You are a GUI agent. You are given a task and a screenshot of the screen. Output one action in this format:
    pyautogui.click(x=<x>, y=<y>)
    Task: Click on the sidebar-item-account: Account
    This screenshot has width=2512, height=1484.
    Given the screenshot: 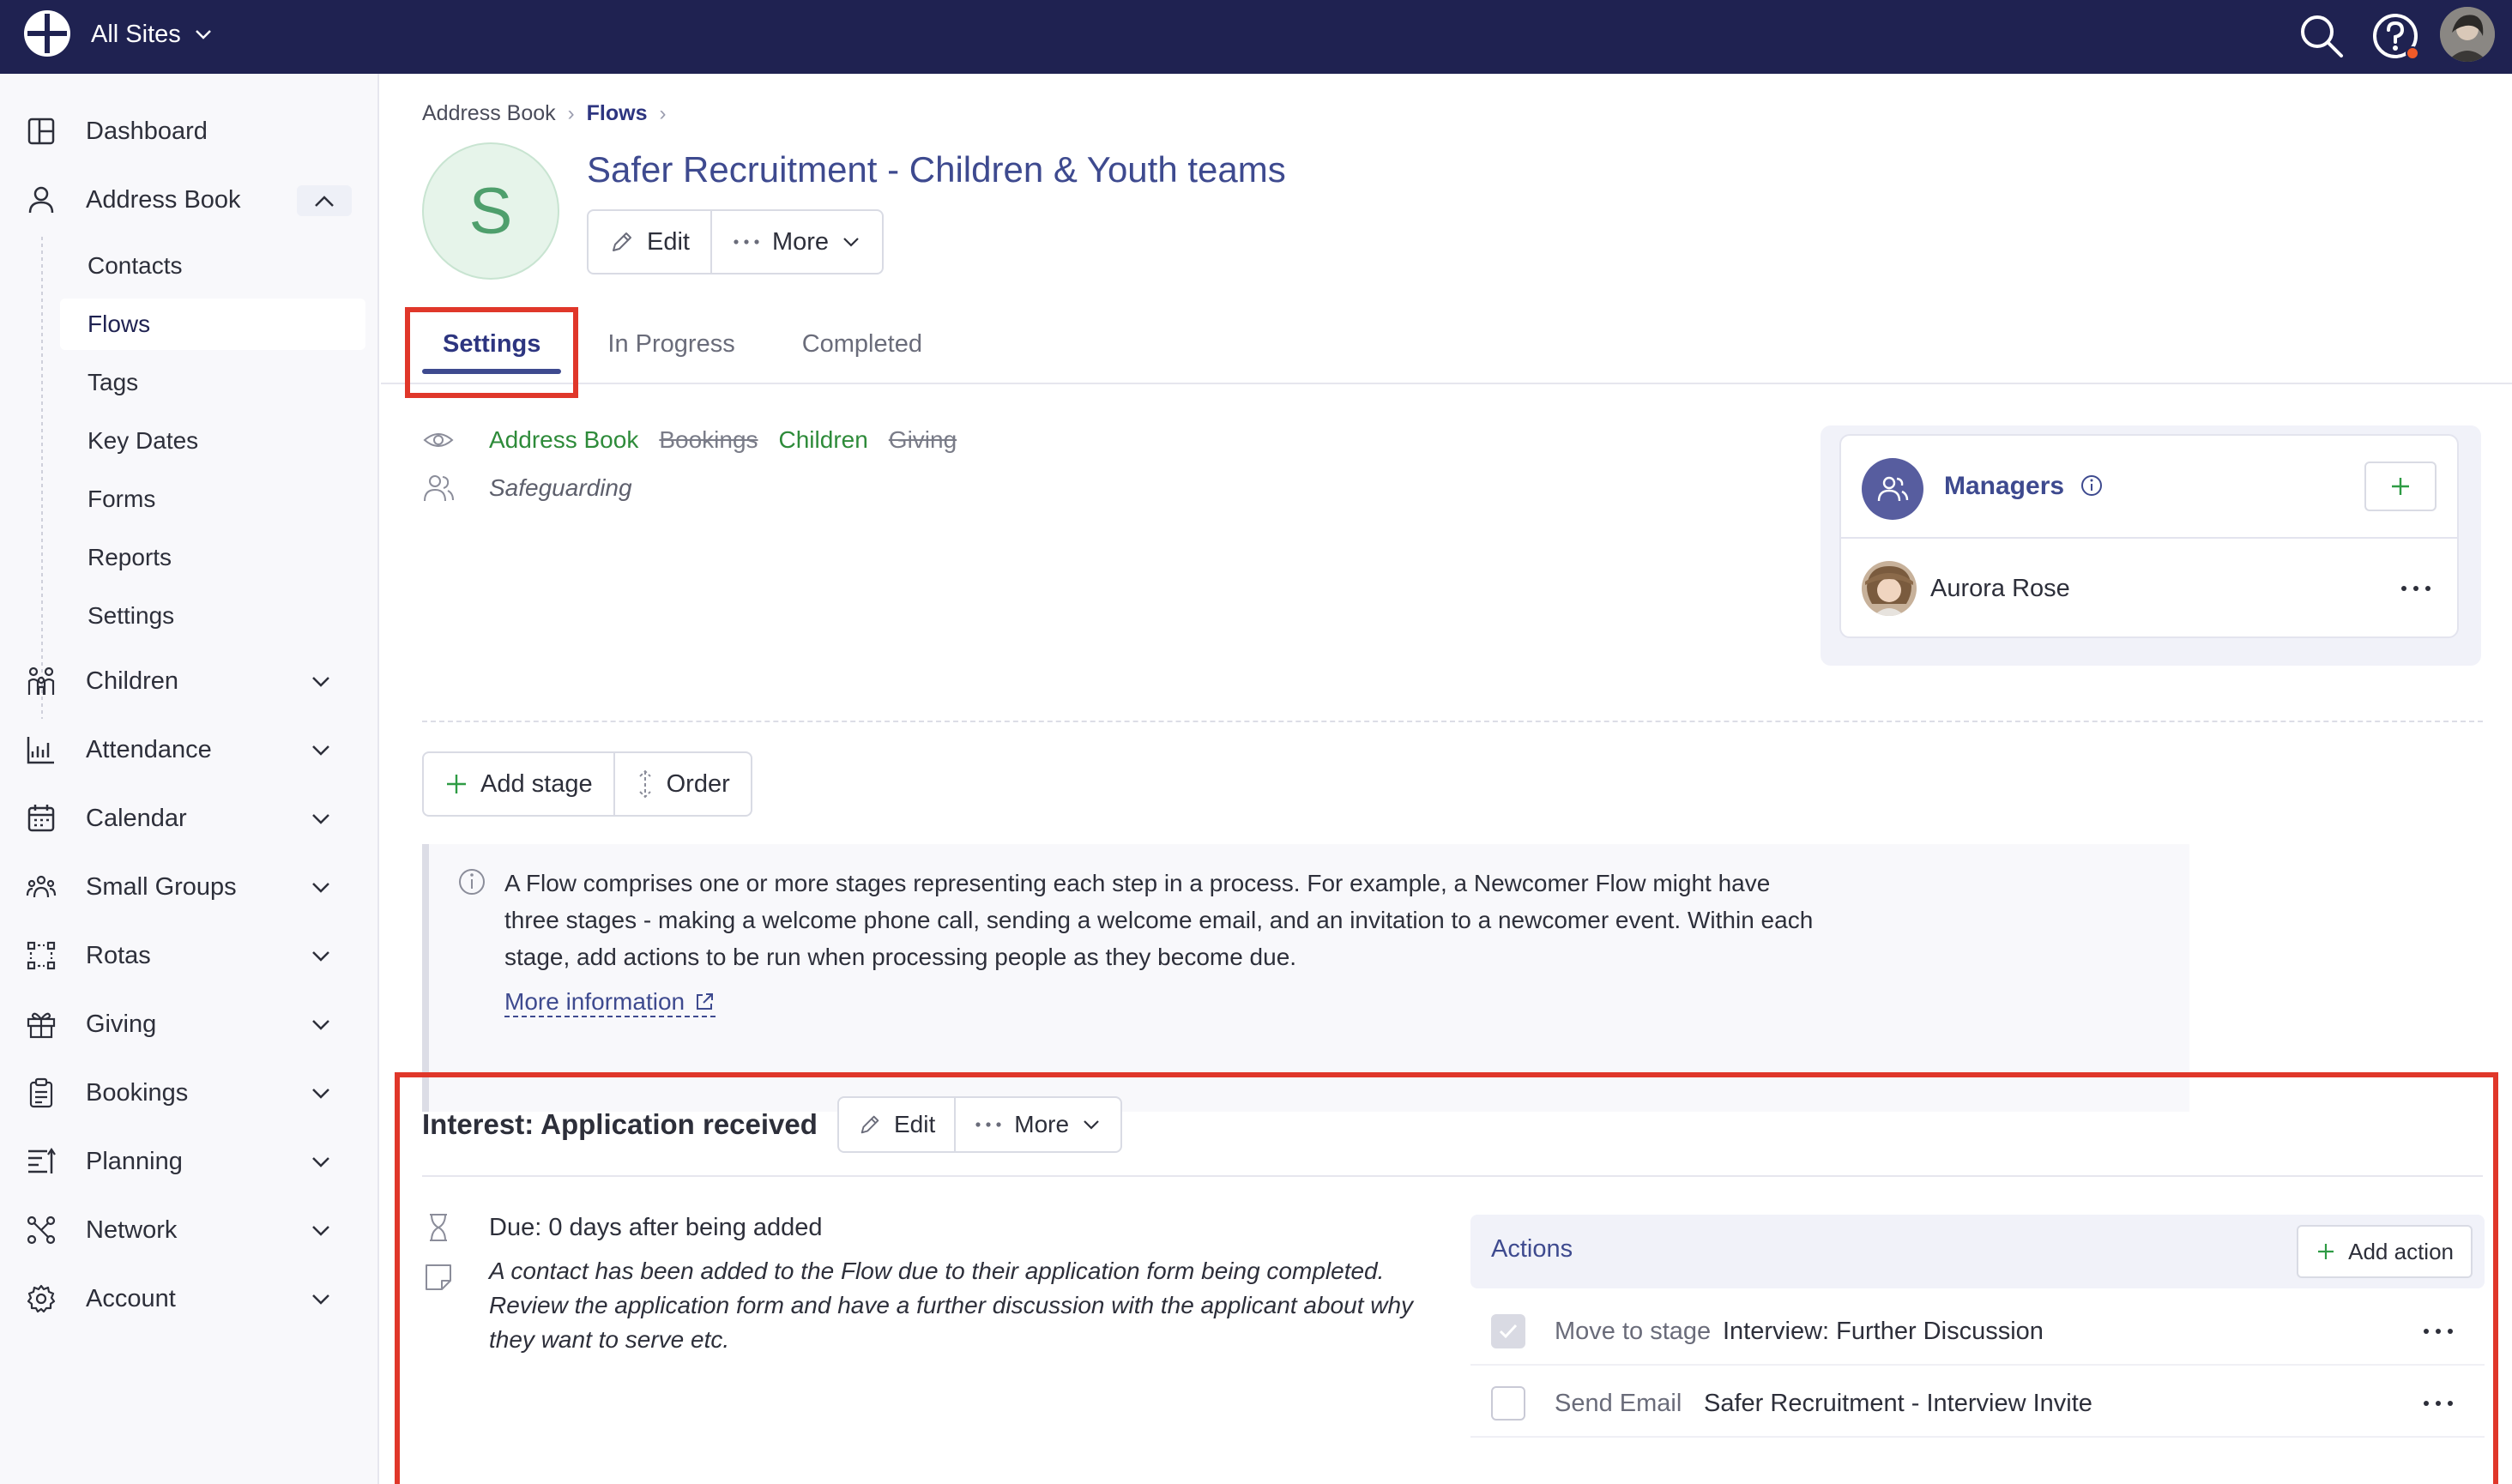 What is the action you would take?
    pyautogui.click(x=189, y=1299)
    